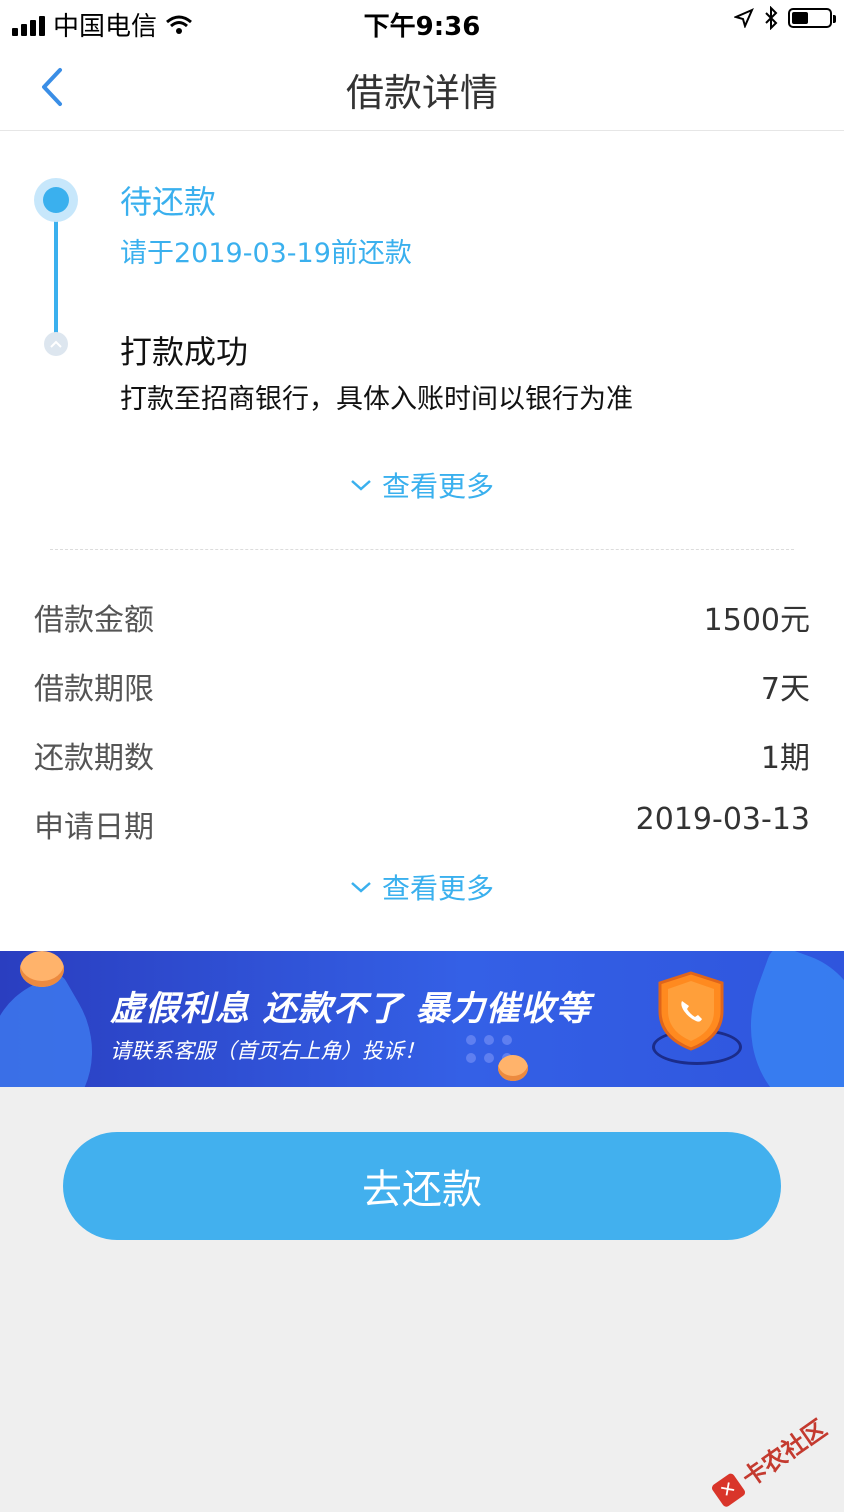 Image resolution: width=844 pixels, height=1512 pixels. I want to click on timeline-step-subtitle: 请于2019-03-19前还款, so click(266, 253).